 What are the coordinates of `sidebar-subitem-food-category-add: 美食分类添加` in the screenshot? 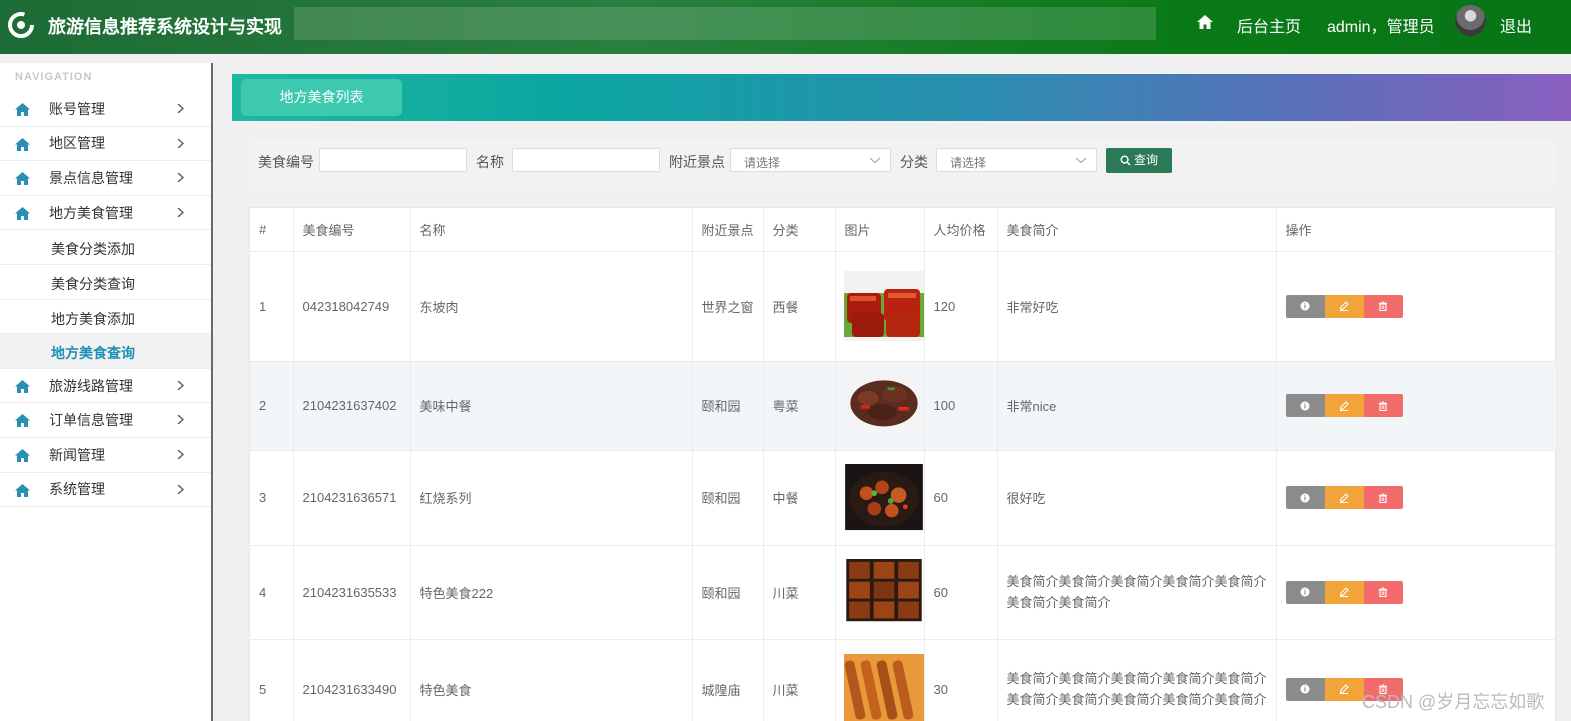 It's located at (105, 247).